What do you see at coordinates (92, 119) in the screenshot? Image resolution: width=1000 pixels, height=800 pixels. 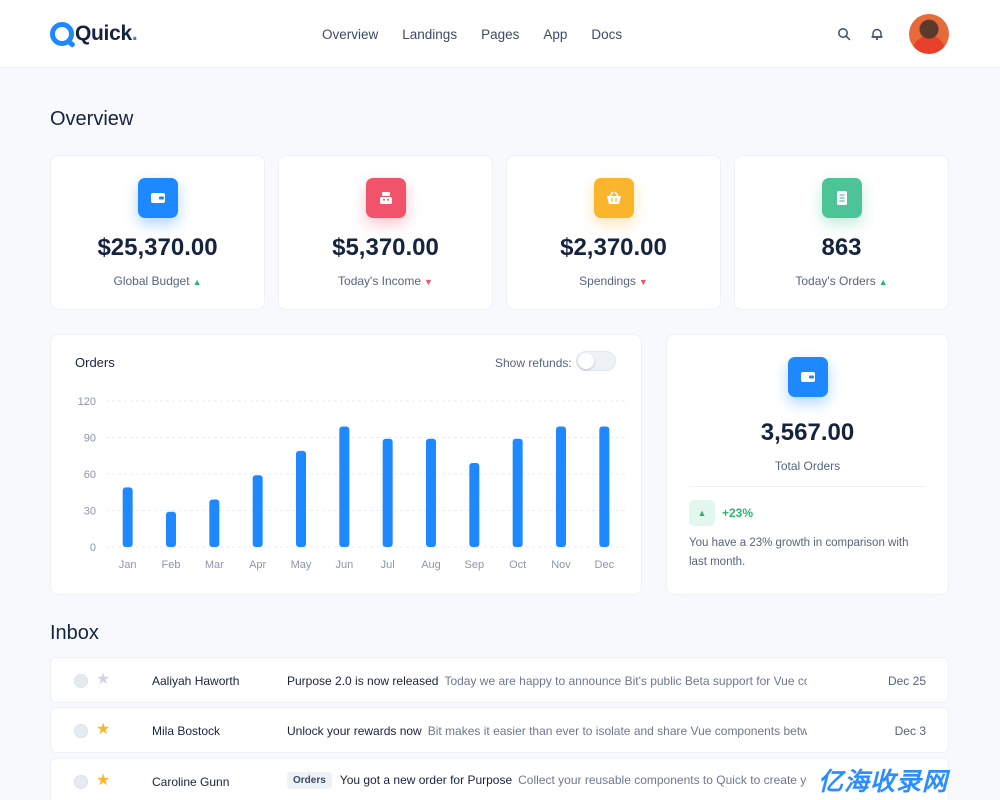 I see `overview-title: Overview` at bounding box center [92, 119].